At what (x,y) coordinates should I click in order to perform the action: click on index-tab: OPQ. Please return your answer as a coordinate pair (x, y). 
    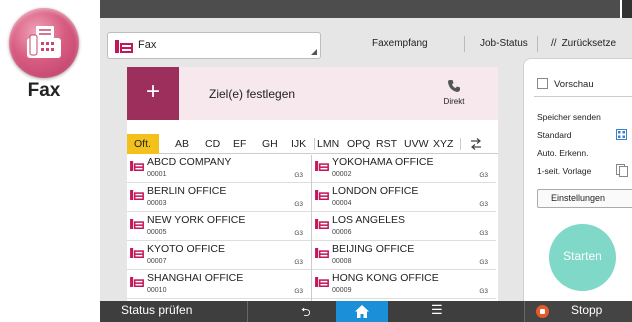
    Looking at the image, I should click on (358, 144).